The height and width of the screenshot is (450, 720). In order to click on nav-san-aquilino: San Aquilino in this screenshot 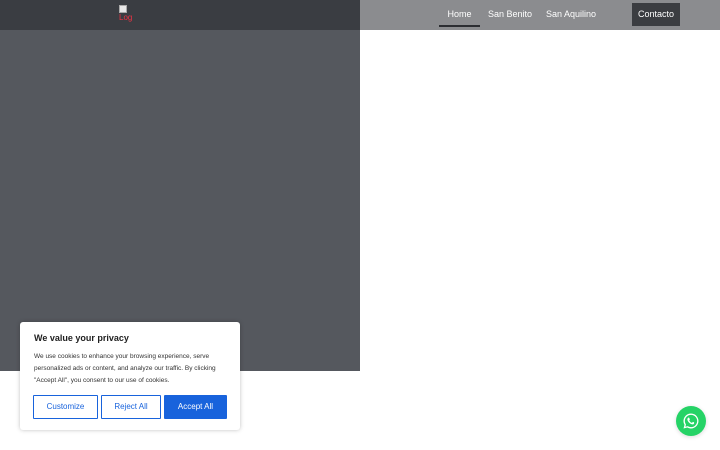, I will do `click(571, 15)`.